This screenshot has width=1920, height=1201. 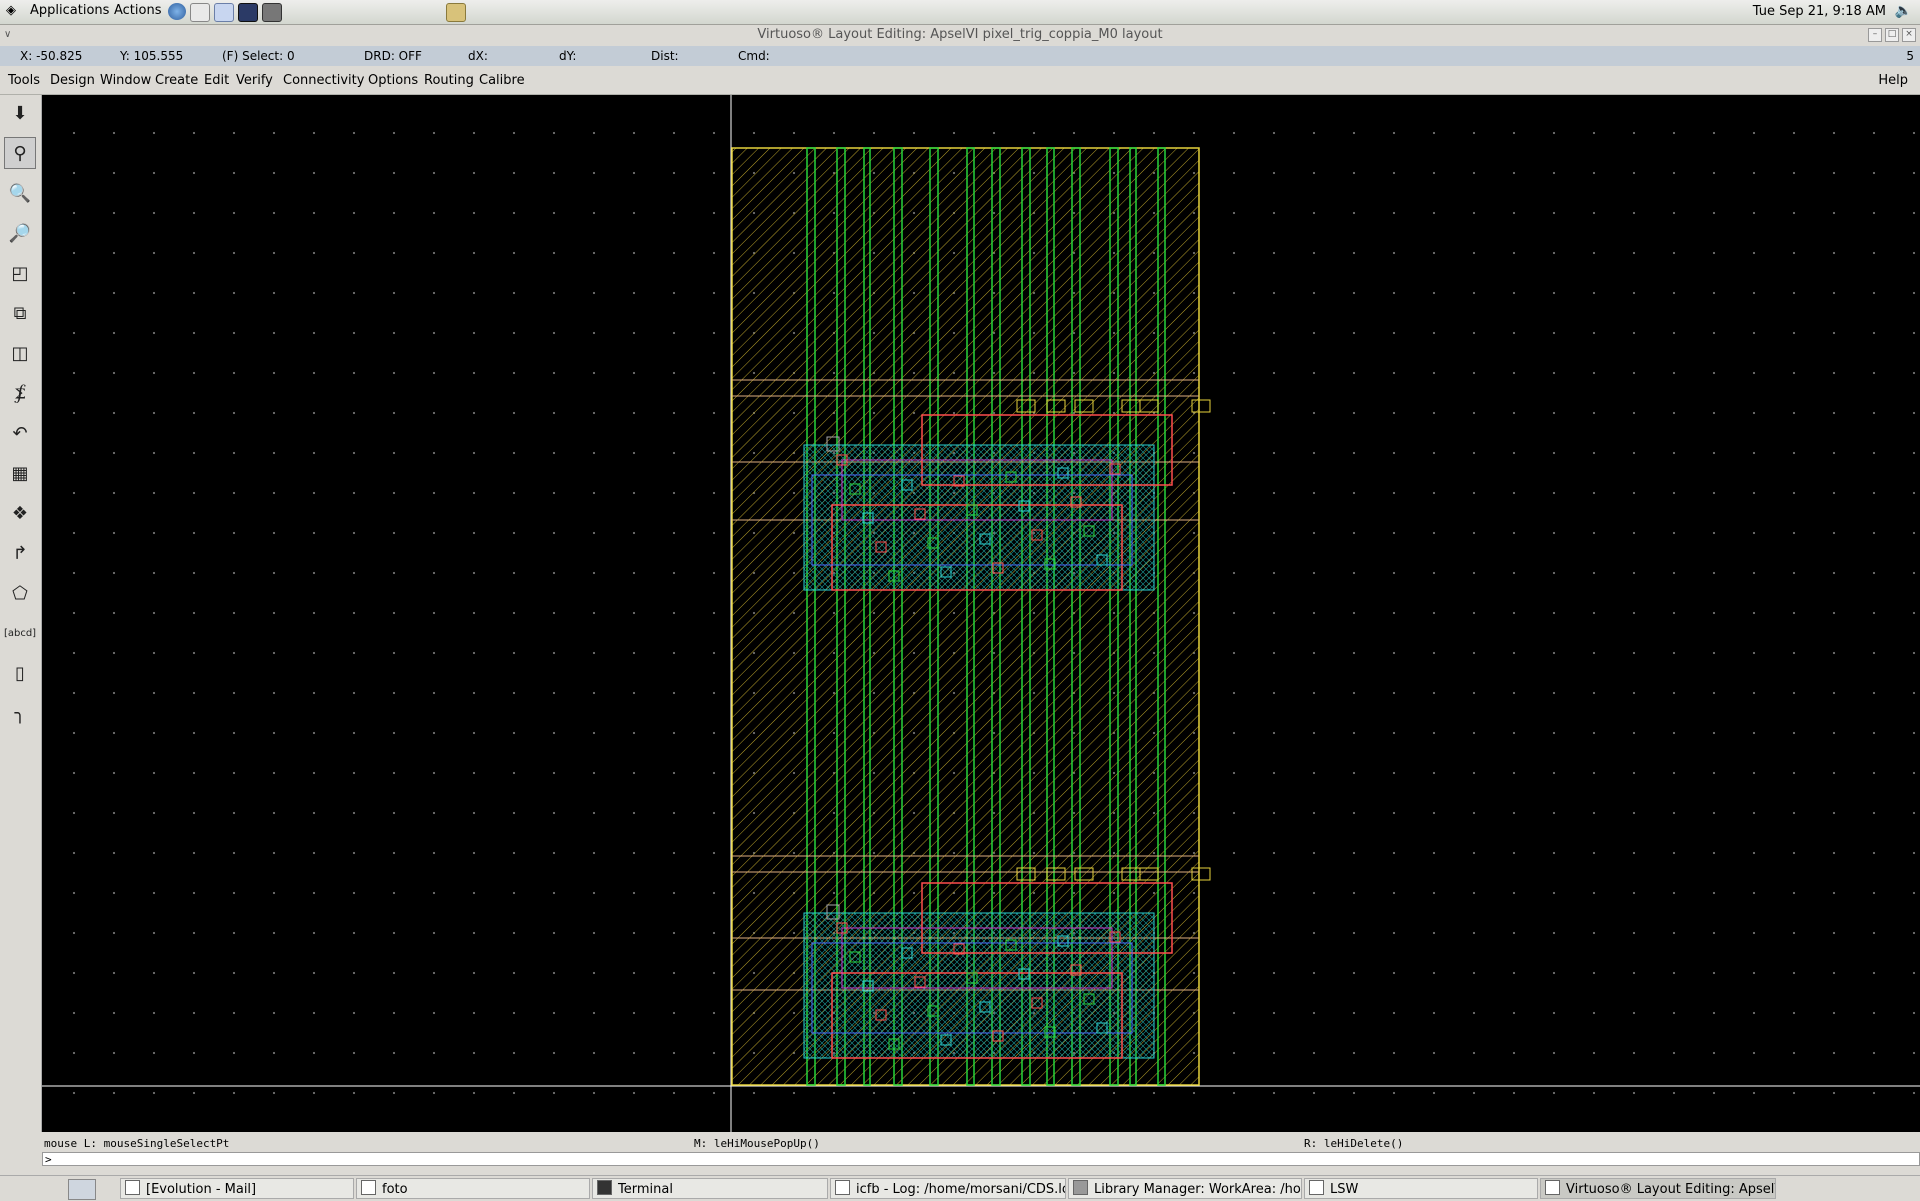 I want to click on library-icon, so click(x=1080, y=1187).